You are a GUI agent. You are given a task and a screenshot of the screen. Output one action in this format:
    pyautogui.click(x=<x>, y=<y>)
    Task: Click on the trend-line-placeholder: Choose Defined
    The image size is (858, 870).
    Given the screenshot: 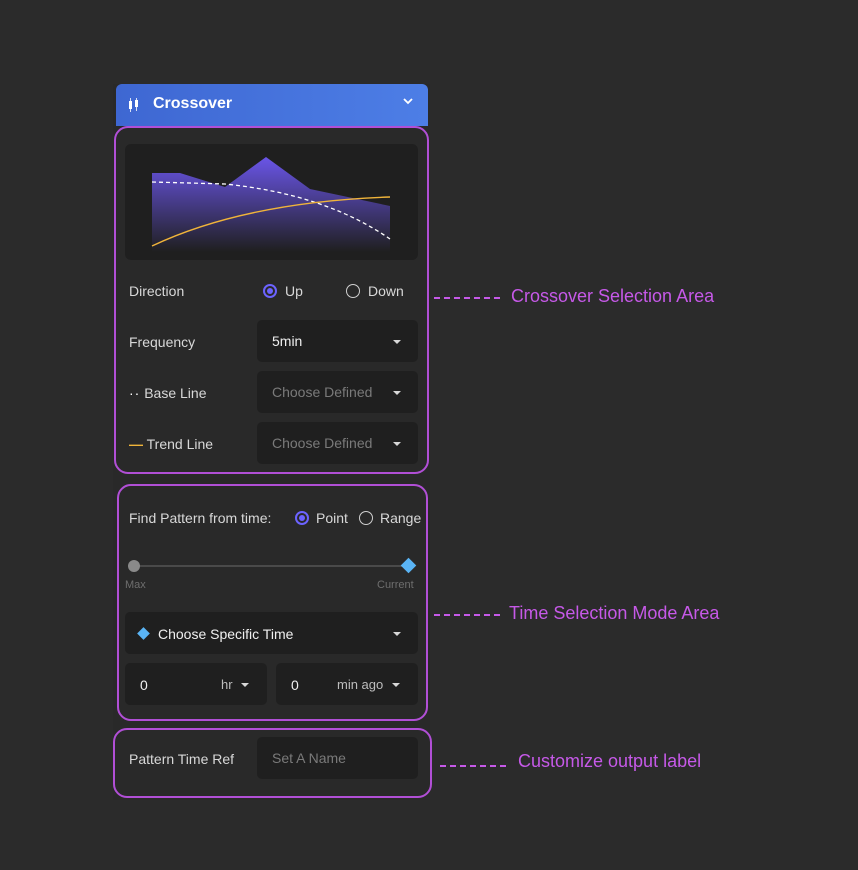 What is the action you would take?
    pyautogui.click(x=322, y=443)
    